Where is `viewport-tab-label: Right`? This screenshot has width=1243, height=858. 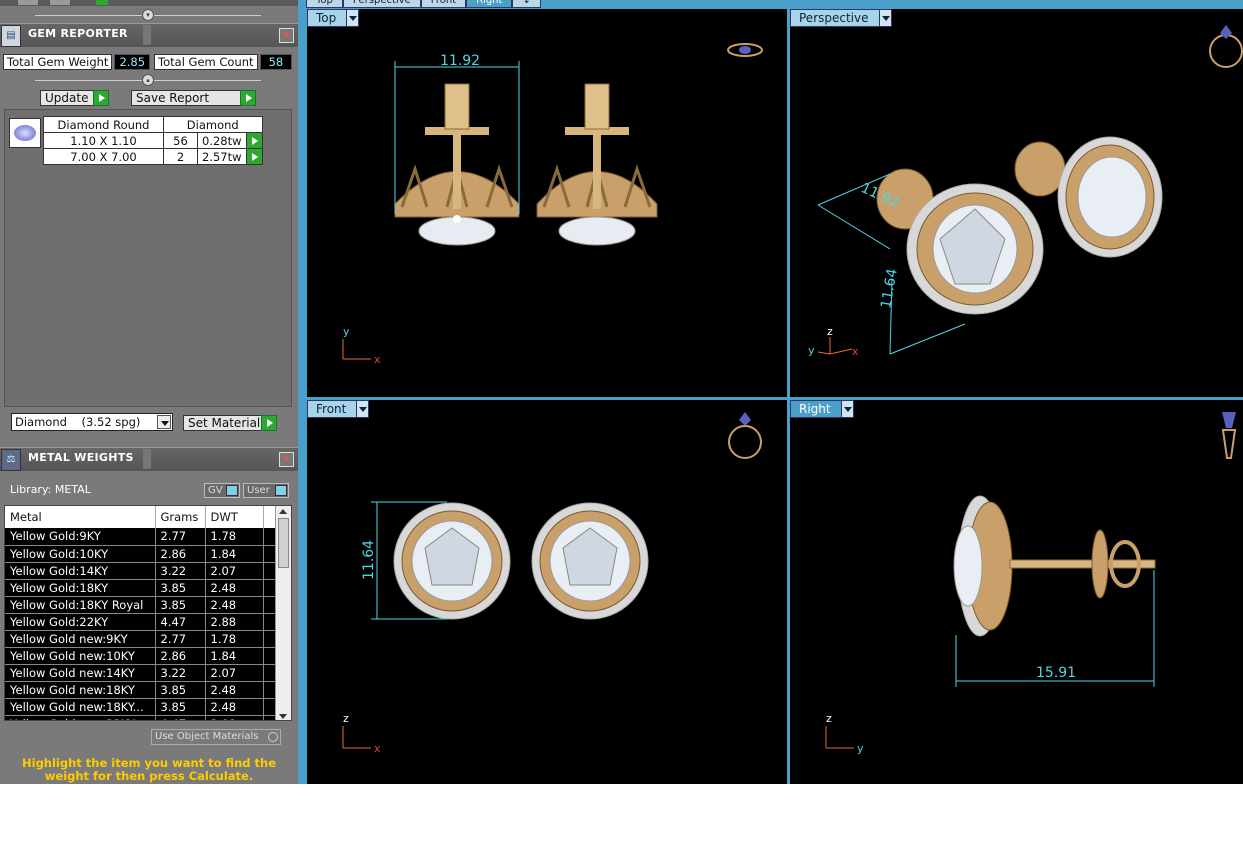 viewport-tab-label: Right is located at coordinates (815, 409).